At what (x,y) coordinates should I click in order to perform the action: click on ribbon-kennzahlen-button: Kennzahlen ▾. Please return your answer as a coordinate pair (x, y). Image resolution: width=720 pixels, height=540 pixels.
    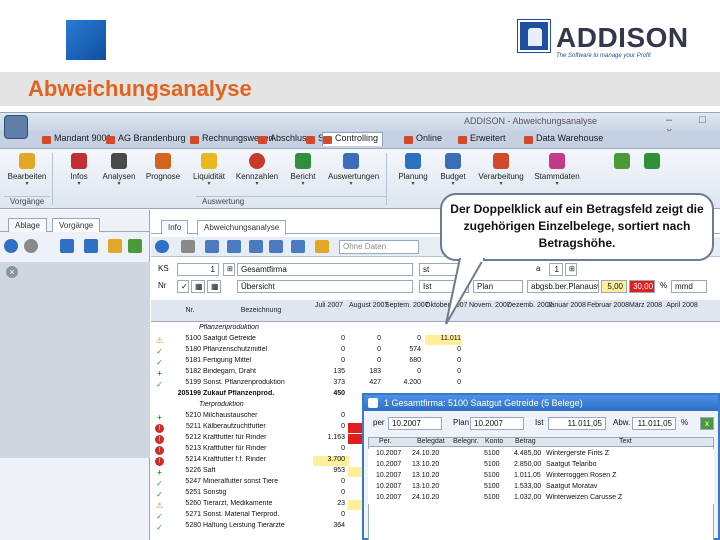
    Looking at the image, I should click on (257, 173).